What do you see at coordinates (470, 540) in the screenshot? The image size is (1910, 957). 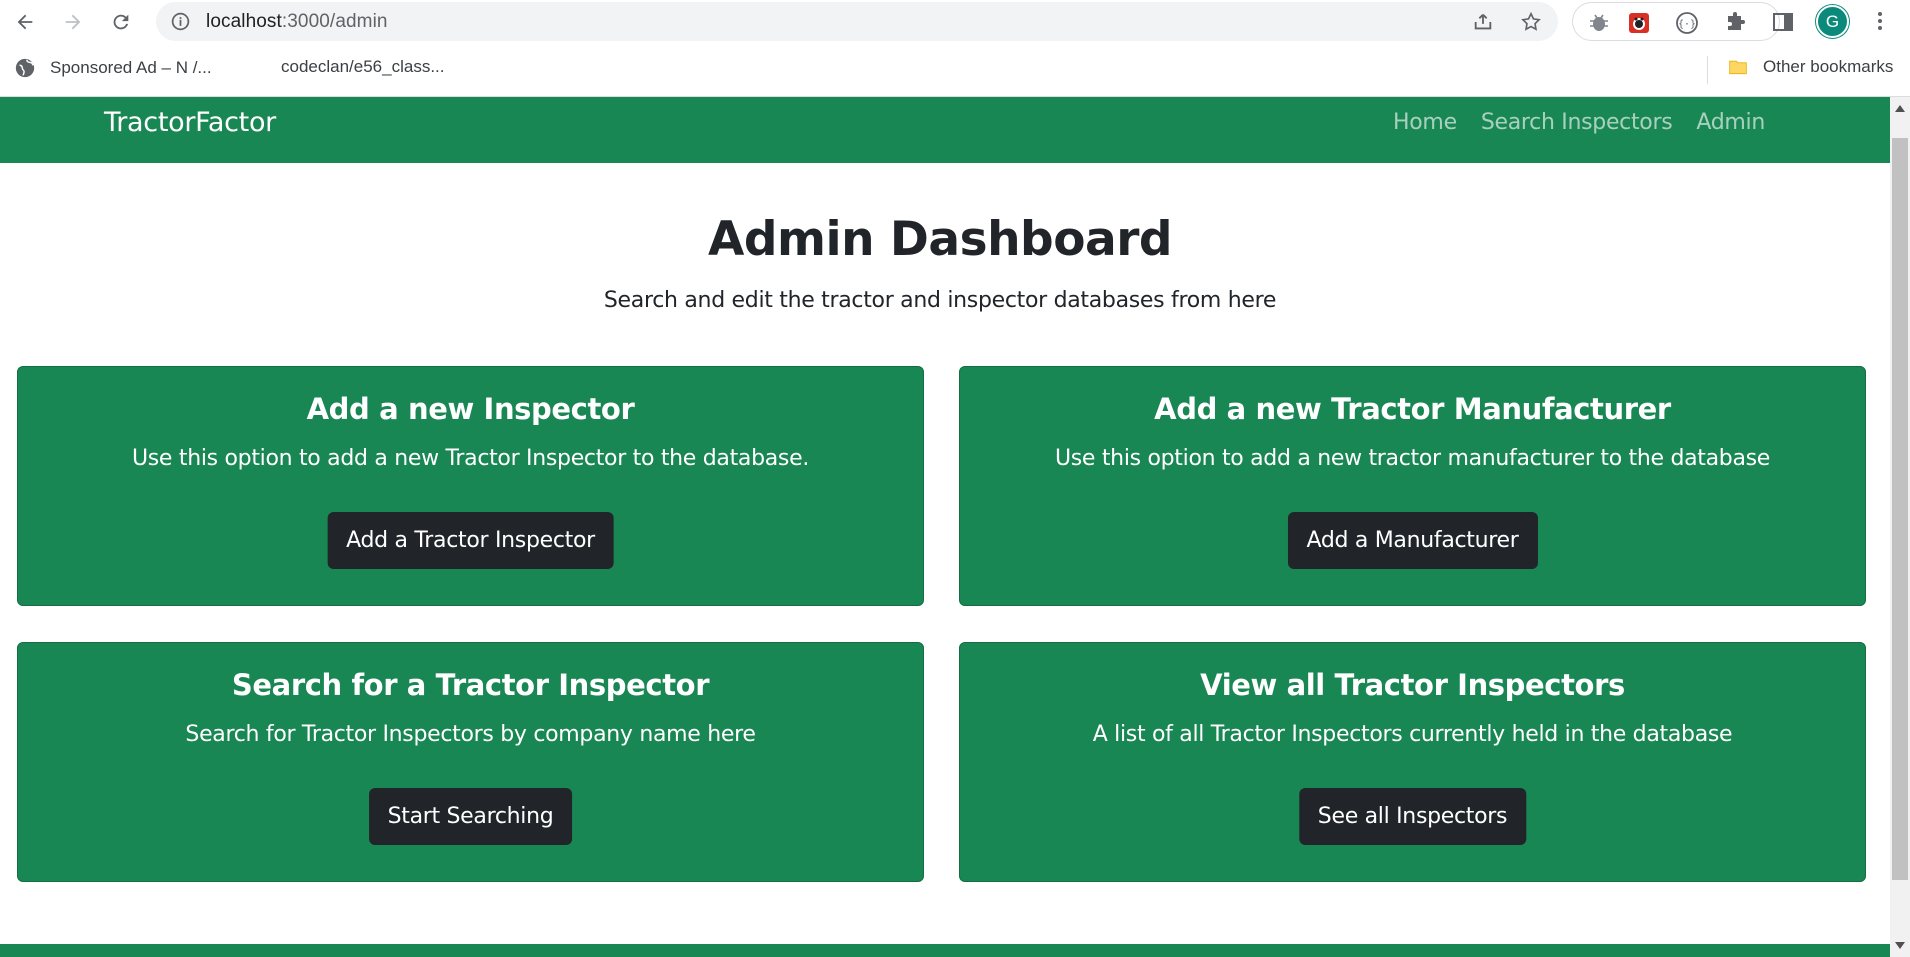 I see `add-tractor-inspector-button: Add a Tractor Inspector` at bounding box center [470, 540].